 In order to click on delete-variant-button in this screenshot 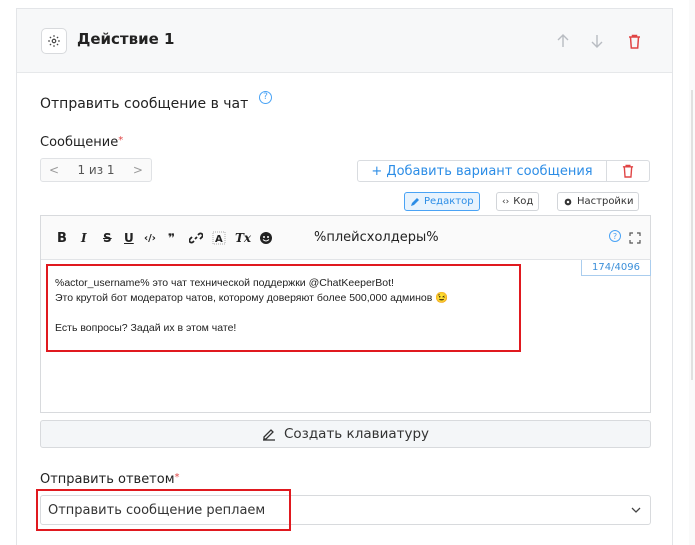, I will do `click(628, 171)`.